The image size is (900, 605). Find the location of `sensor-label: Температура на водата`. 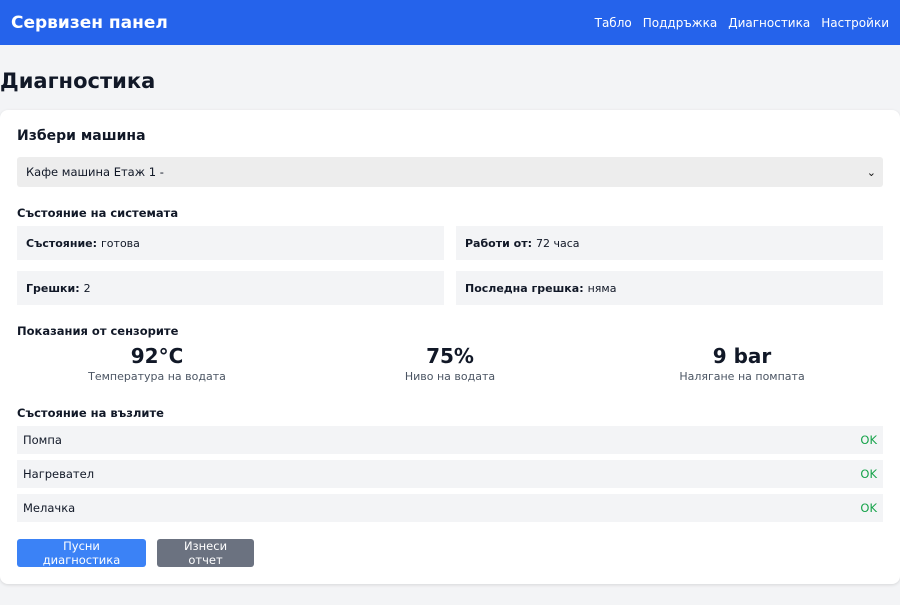

sensor-label: Температура на водата is located at coordinates (157, 376).